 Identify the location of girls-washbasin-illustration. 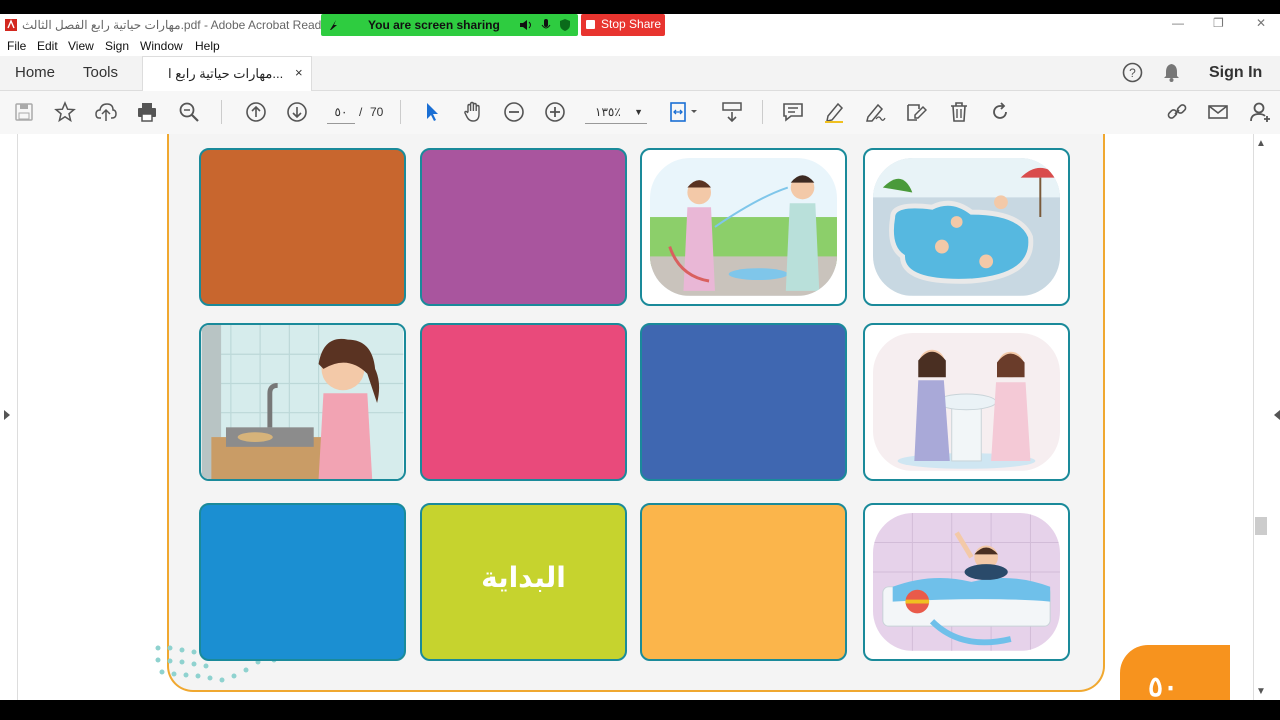
(966, 402).